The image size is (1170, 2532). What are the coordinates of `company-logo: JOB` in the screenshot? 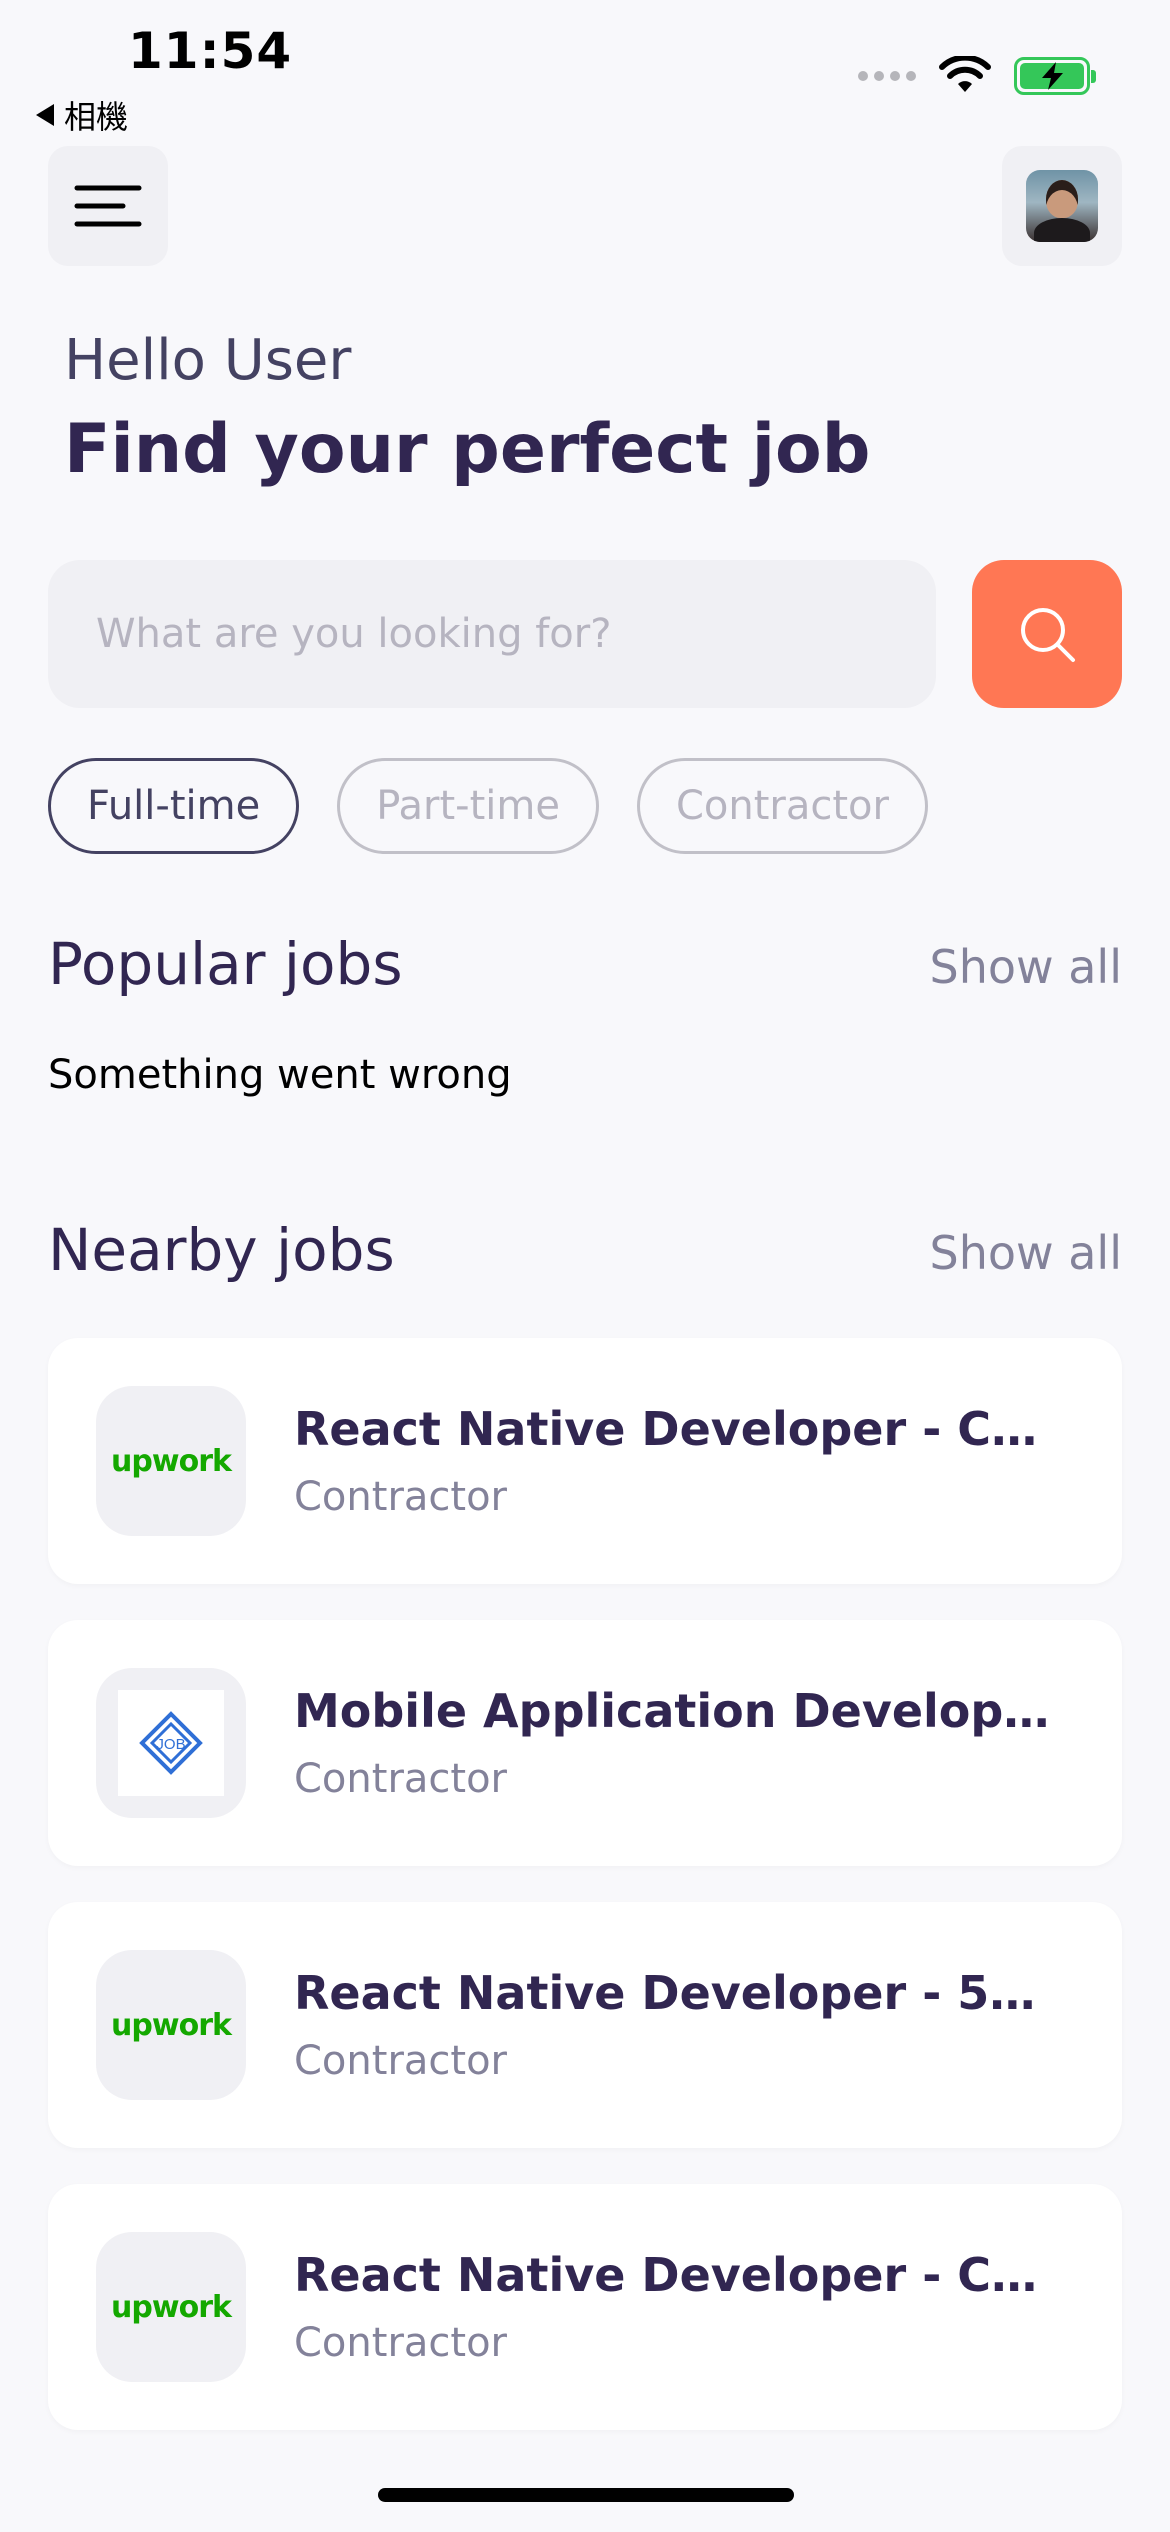 It's located at (171, 1743).